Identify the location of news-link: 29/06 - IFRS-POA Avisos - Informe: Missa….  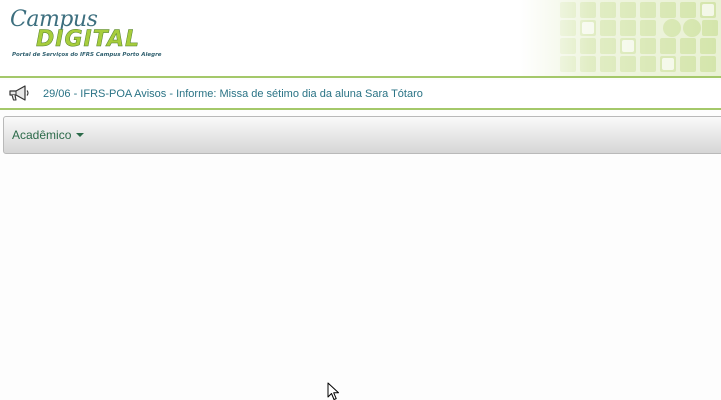
(233, 94).